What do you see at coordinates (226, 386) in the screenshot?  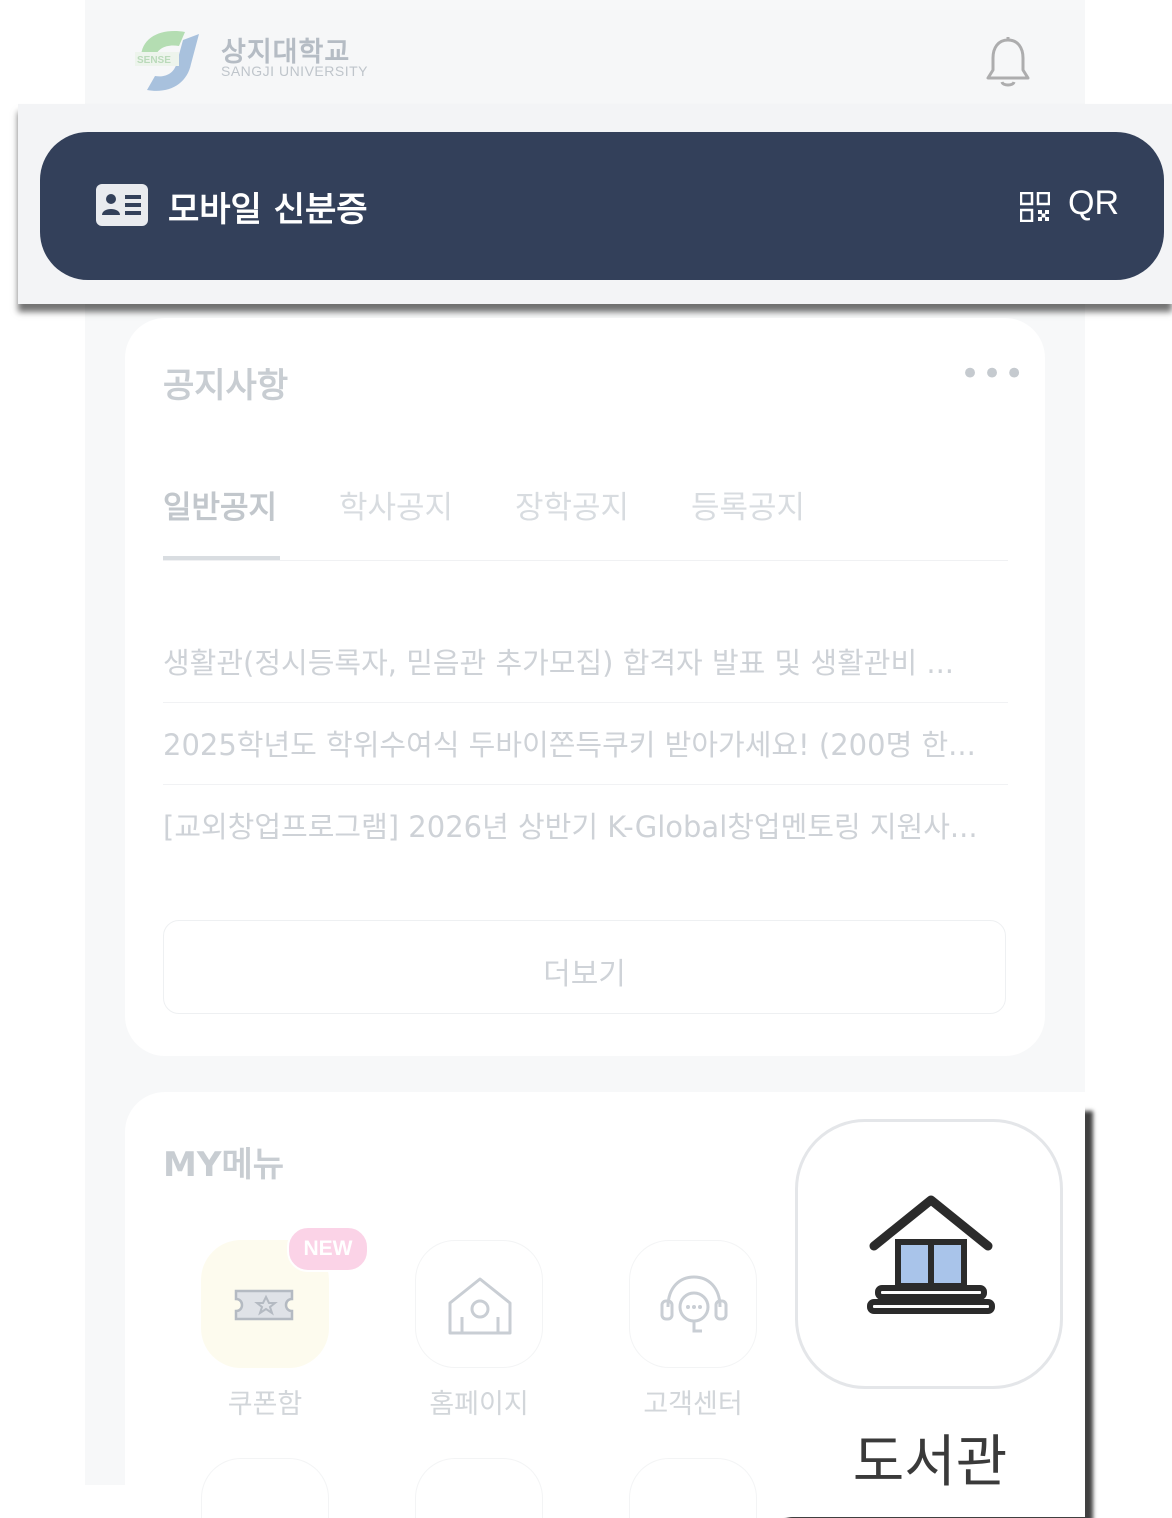 I see `notice-title: 공지사항` at bounding box center [226, 386].